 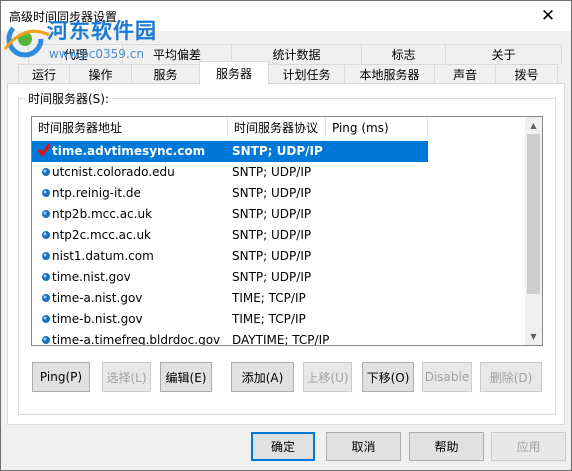 What do you see at coordinates (91, 277) in the screenshot?
I see `server-address: time.nist.gov` at bounding box center [91, 277].